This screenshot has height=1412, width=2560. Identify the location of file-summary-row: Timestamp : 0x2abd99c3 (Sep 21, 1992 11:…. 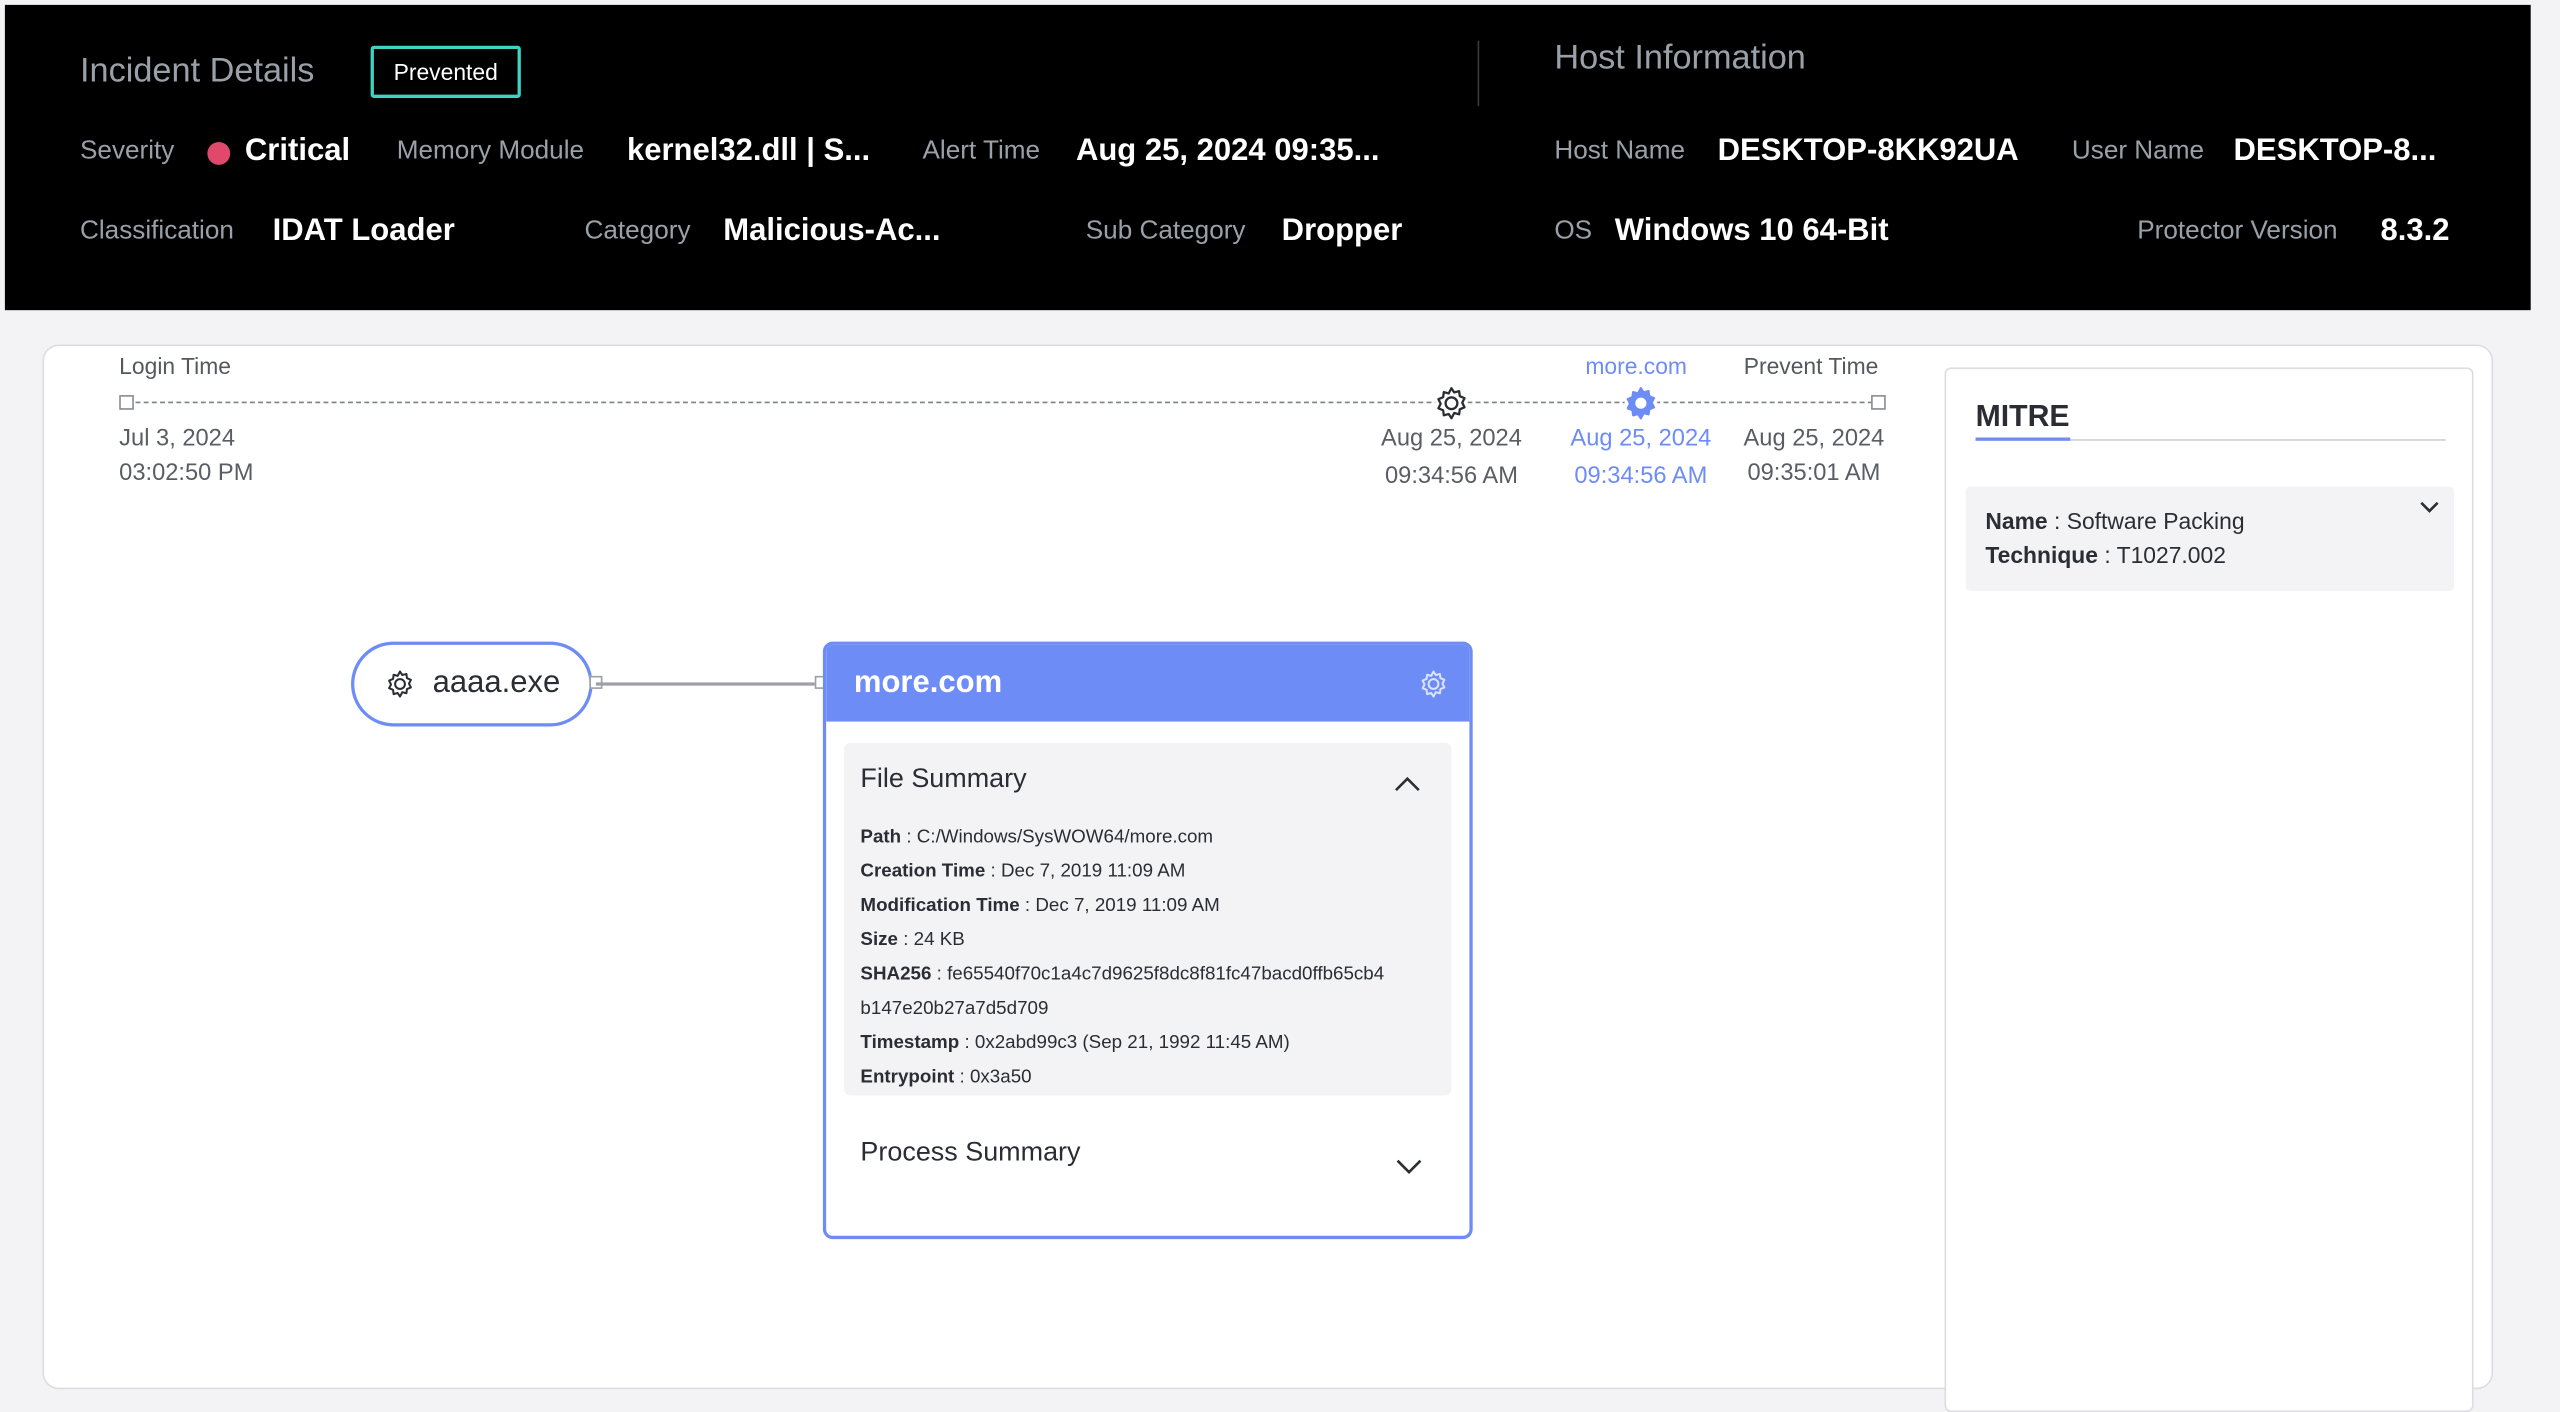
(1154, 1044).